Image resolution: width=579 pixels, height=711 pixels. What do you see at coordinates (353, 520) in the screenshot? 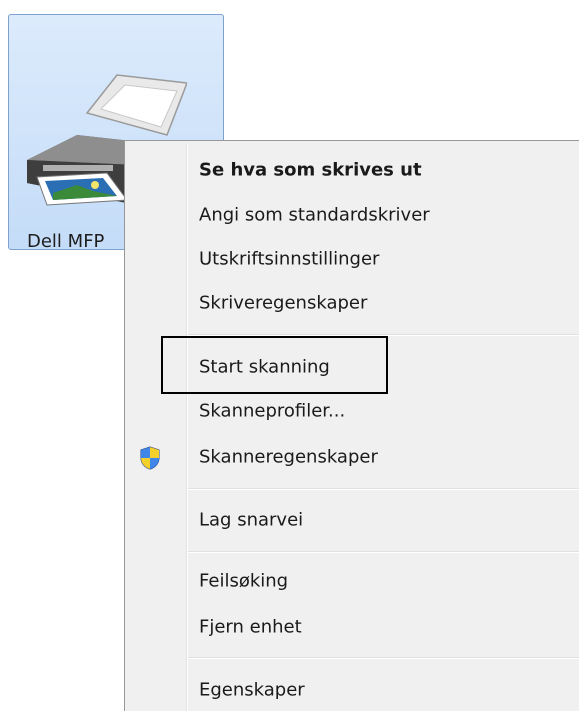
I see `menu-item-create-shortcut: Lag snarvei` at bounding box center [353, 520].